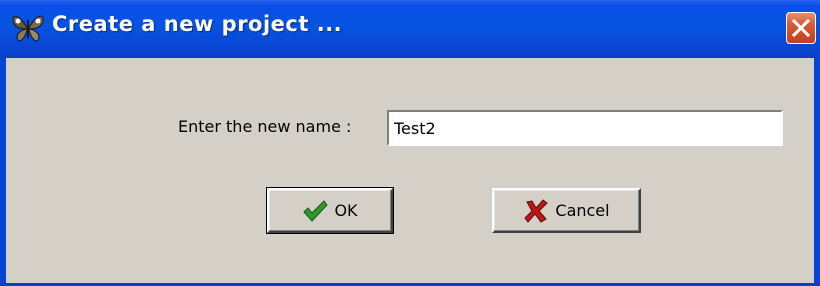  What do you see at coordinates (582, 210) in the screenshot?
I see `cancel-label: Cancel` at bounding box center [582, 210].